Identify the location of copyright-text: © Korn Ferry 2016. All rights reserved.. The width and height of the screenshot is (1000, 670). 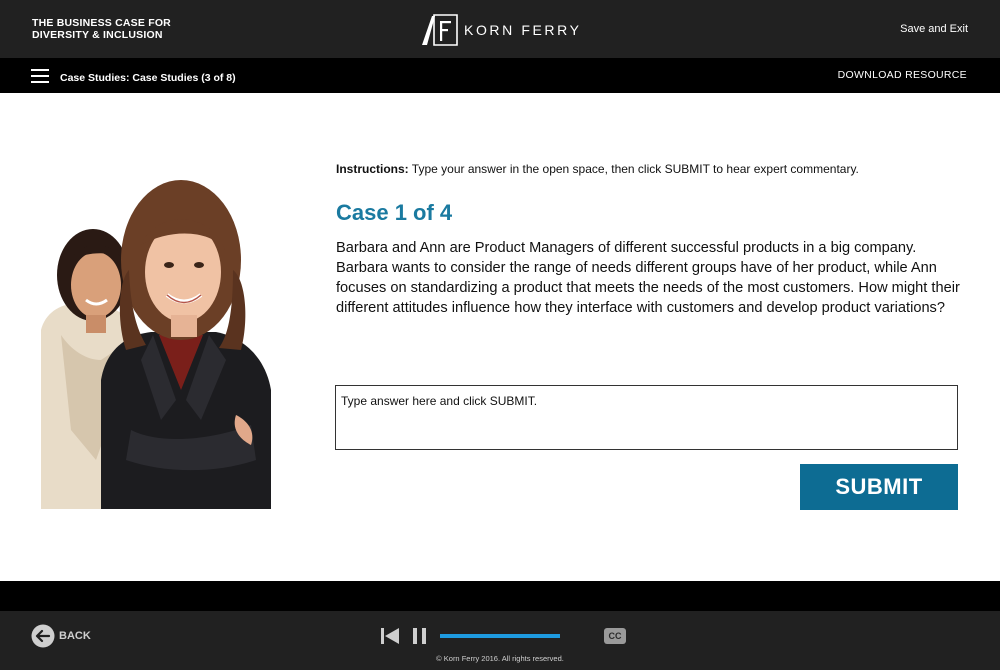
(500, 658).